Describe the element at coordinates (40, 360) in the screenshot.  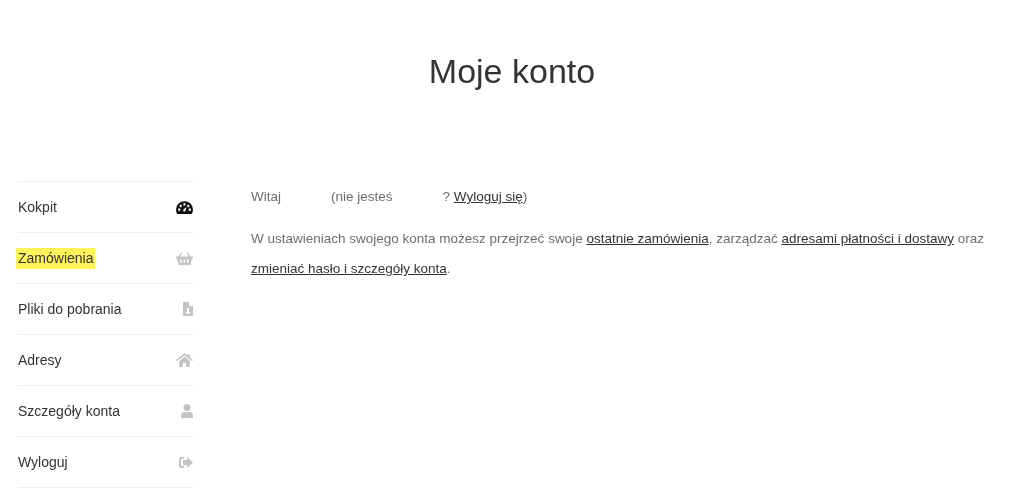
I see `menu-link: Adresy` at that location.